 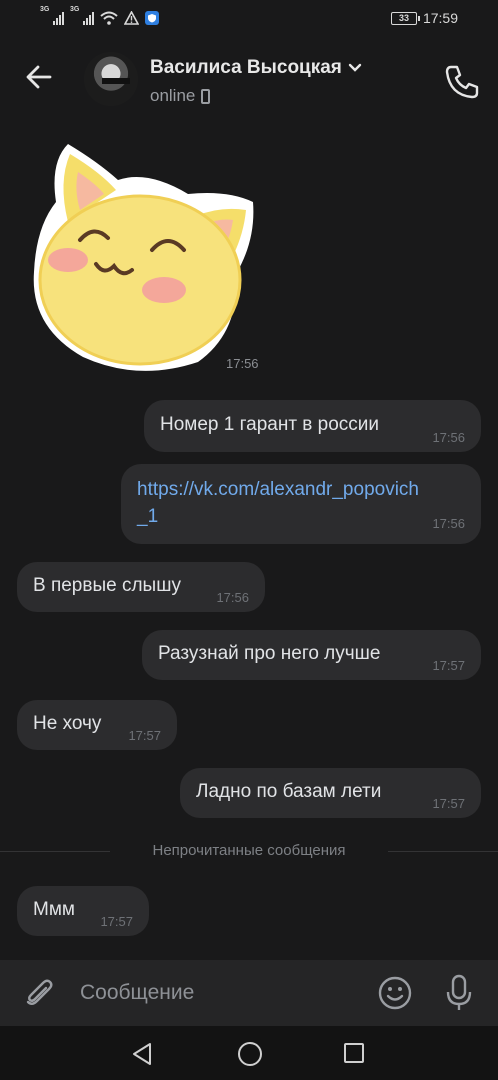 I want to click on outgoing-message: Номер 1 гарант в россии 17:56, so click(x=312, y=426).